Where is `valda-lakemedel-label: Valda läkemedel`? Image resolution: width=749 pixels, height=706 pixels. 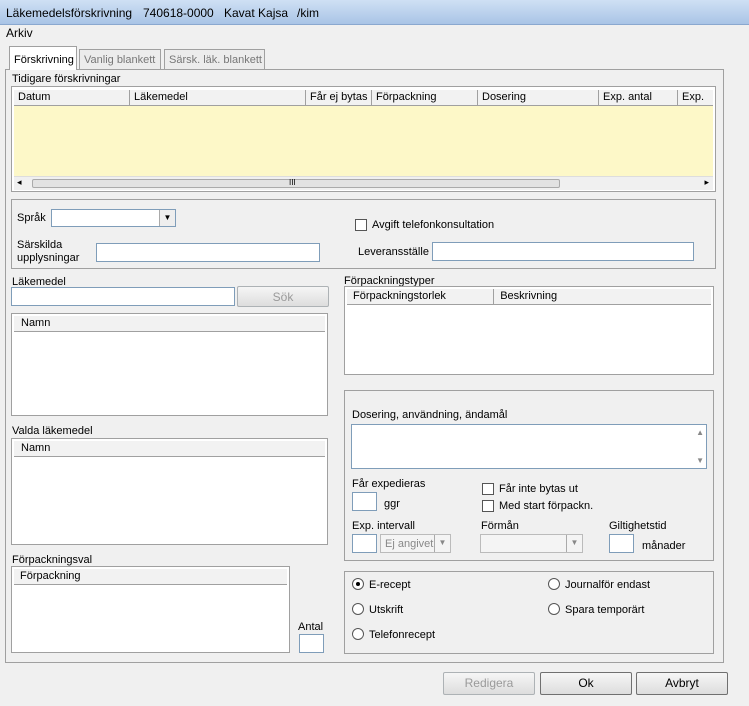
valda-lakemedel-label: Valda läkemedel is located at coordinates (52, 431).